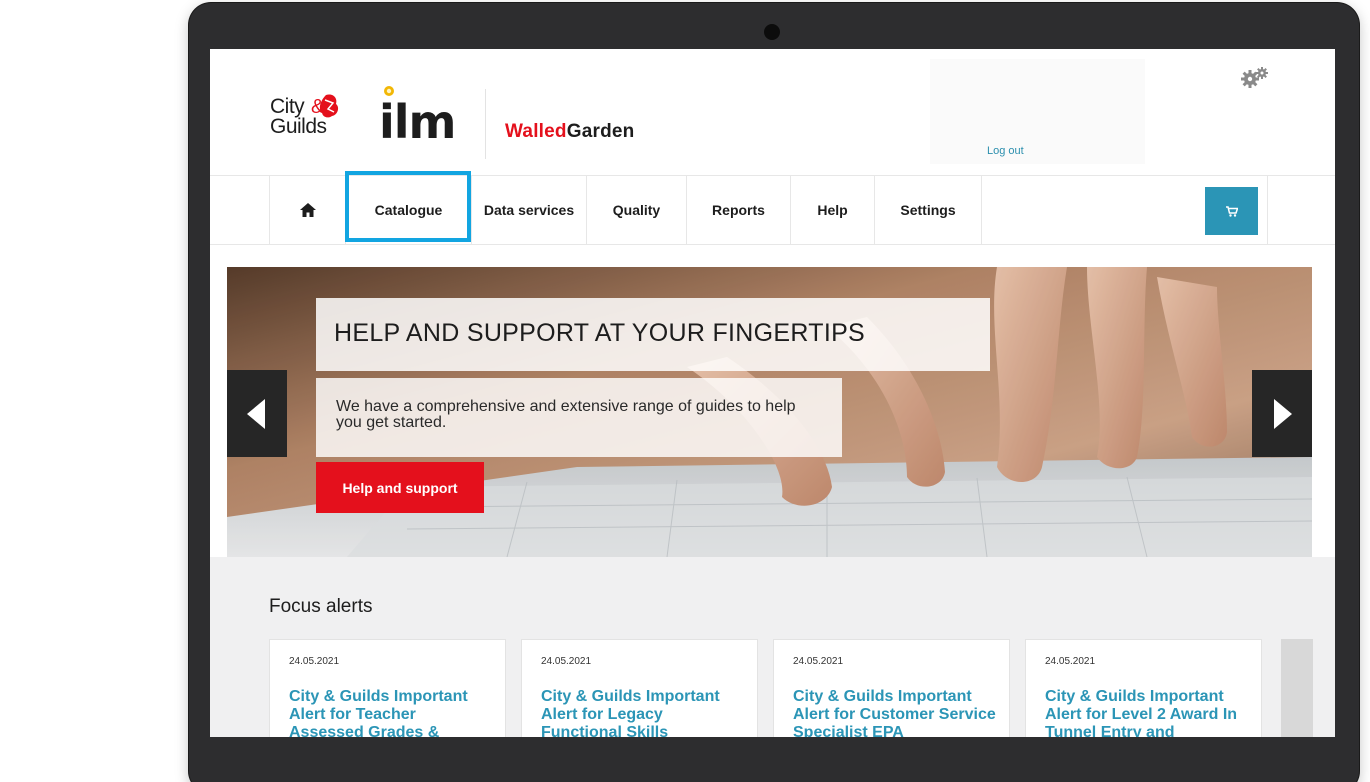 This screenshot has width=1370, height=782. I want to click on nav-help: Help, so click(833, 210).